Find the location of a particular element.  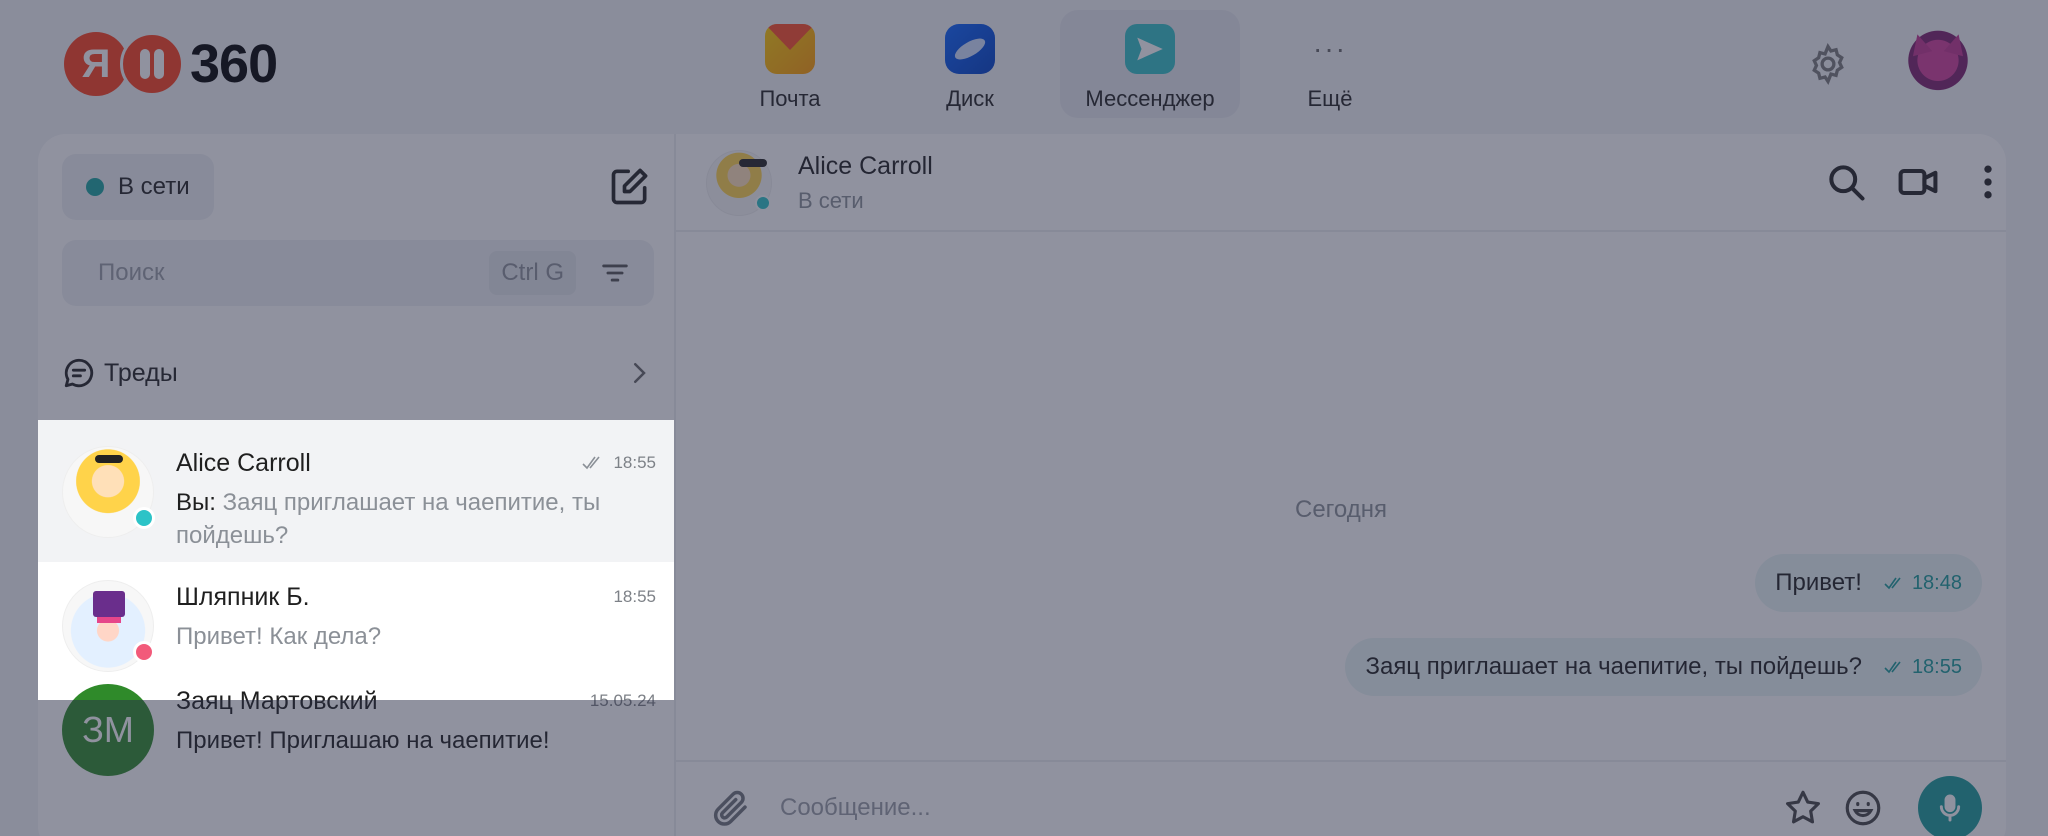

messenger-icon is located at coordinates (1150, 49).